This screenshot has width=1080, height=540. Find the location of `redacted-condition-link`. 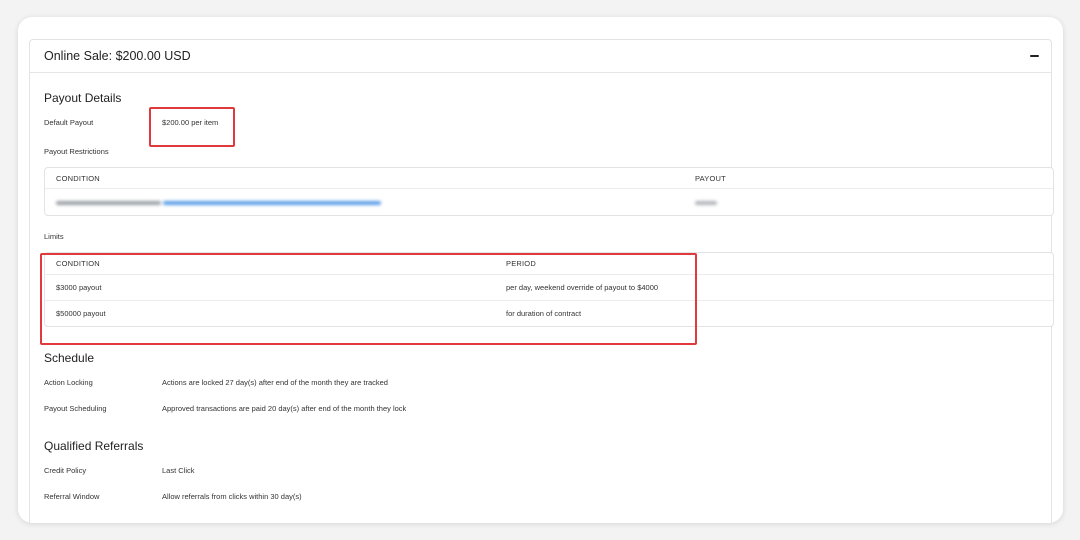

redacted-condition-link is located at coordinates (272, 203).